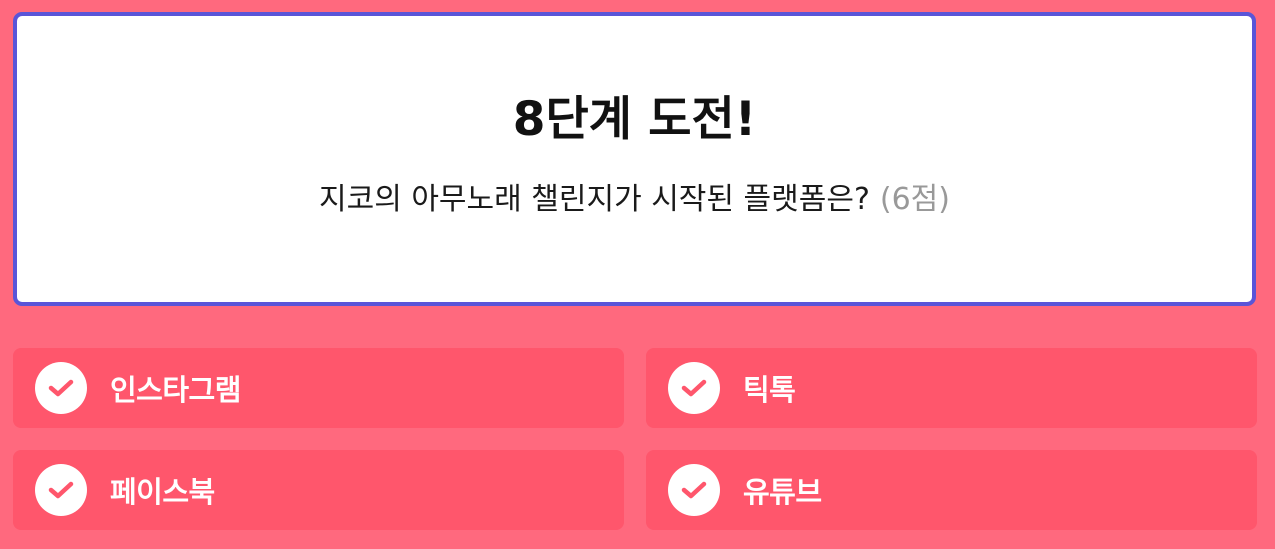  Describe the element at coordinates (175, 390) in the screenshot. I see `answer-option-label: 인스타그램` at that location.